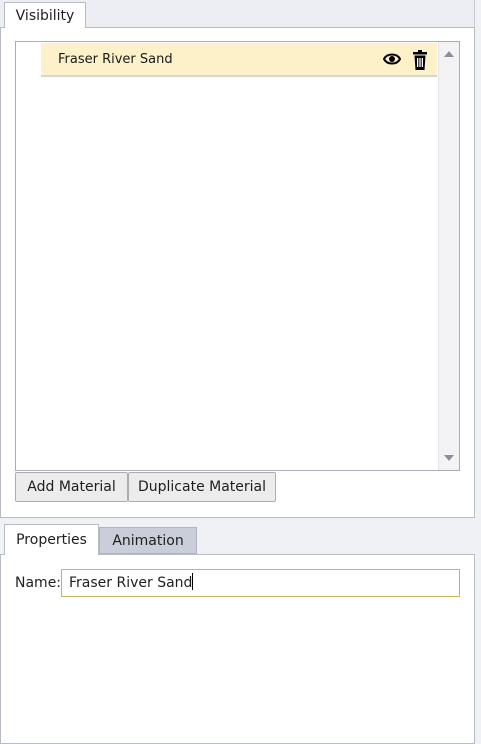  What do you see at coordinates (45, 15) in the screenshot?
I see `tab-visibility: Visibility` at bounding box center [45, 15].